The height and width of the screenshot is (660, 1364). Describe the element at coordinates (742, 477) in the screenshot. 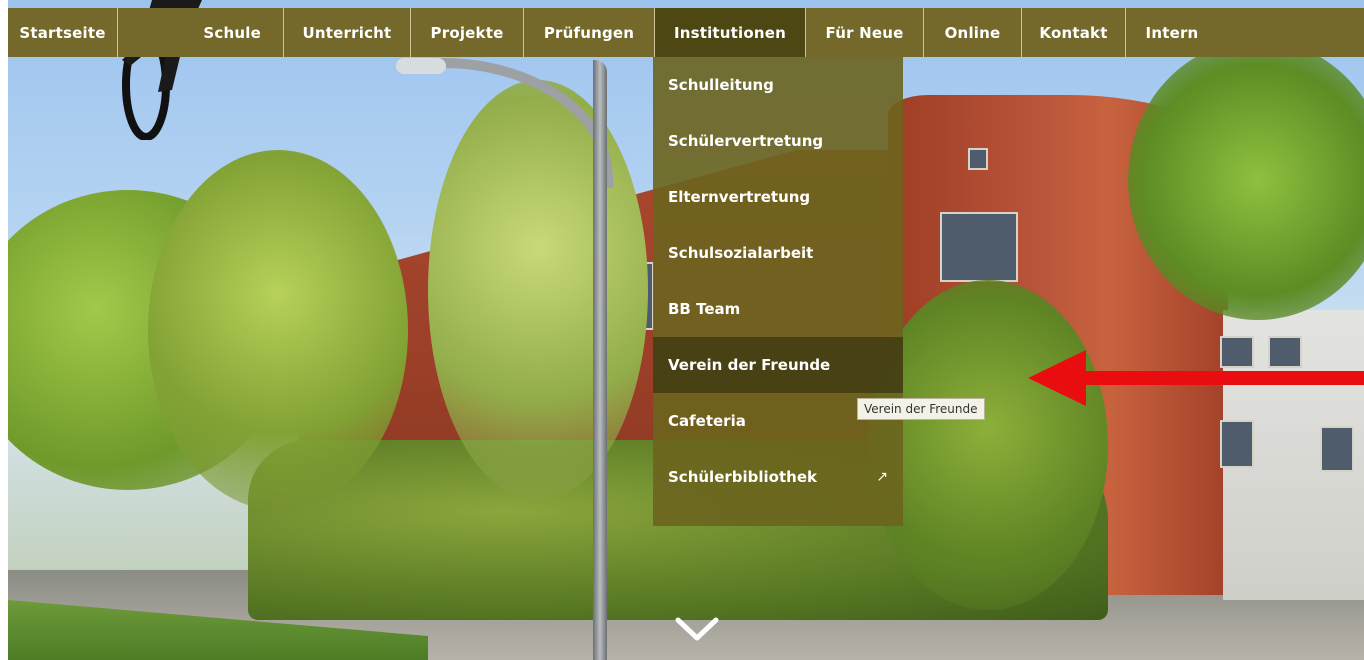

I see `menu-item-label: Schülerbibliothek` at that location.